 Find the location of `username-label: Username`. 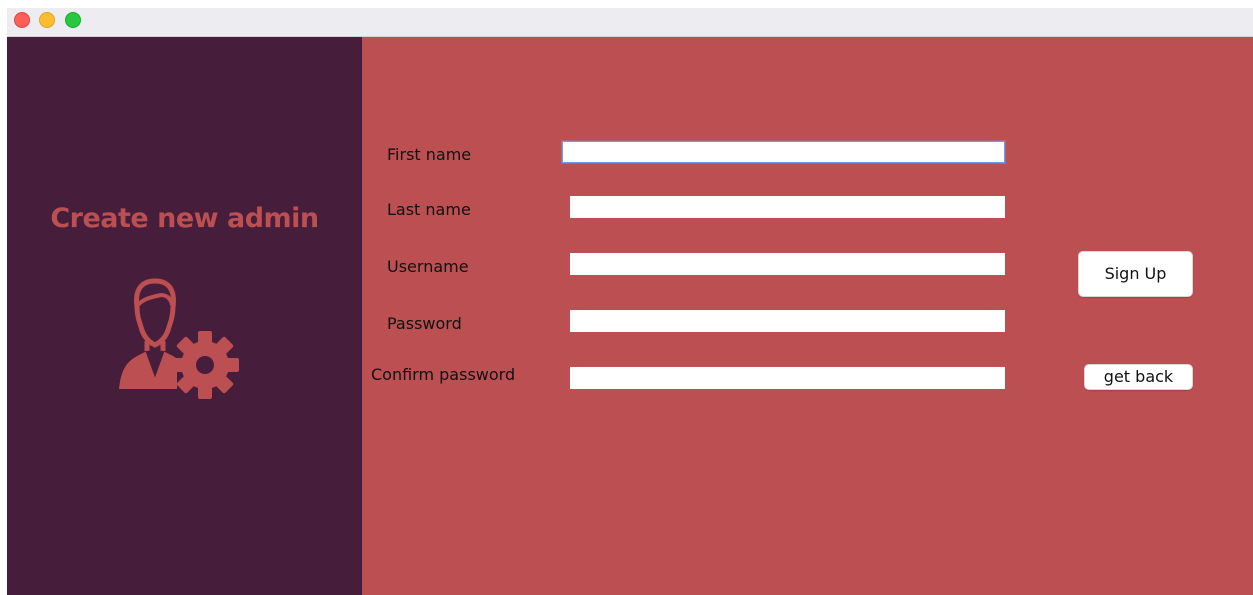

username-label: Username is located at coordinates (428, 266).